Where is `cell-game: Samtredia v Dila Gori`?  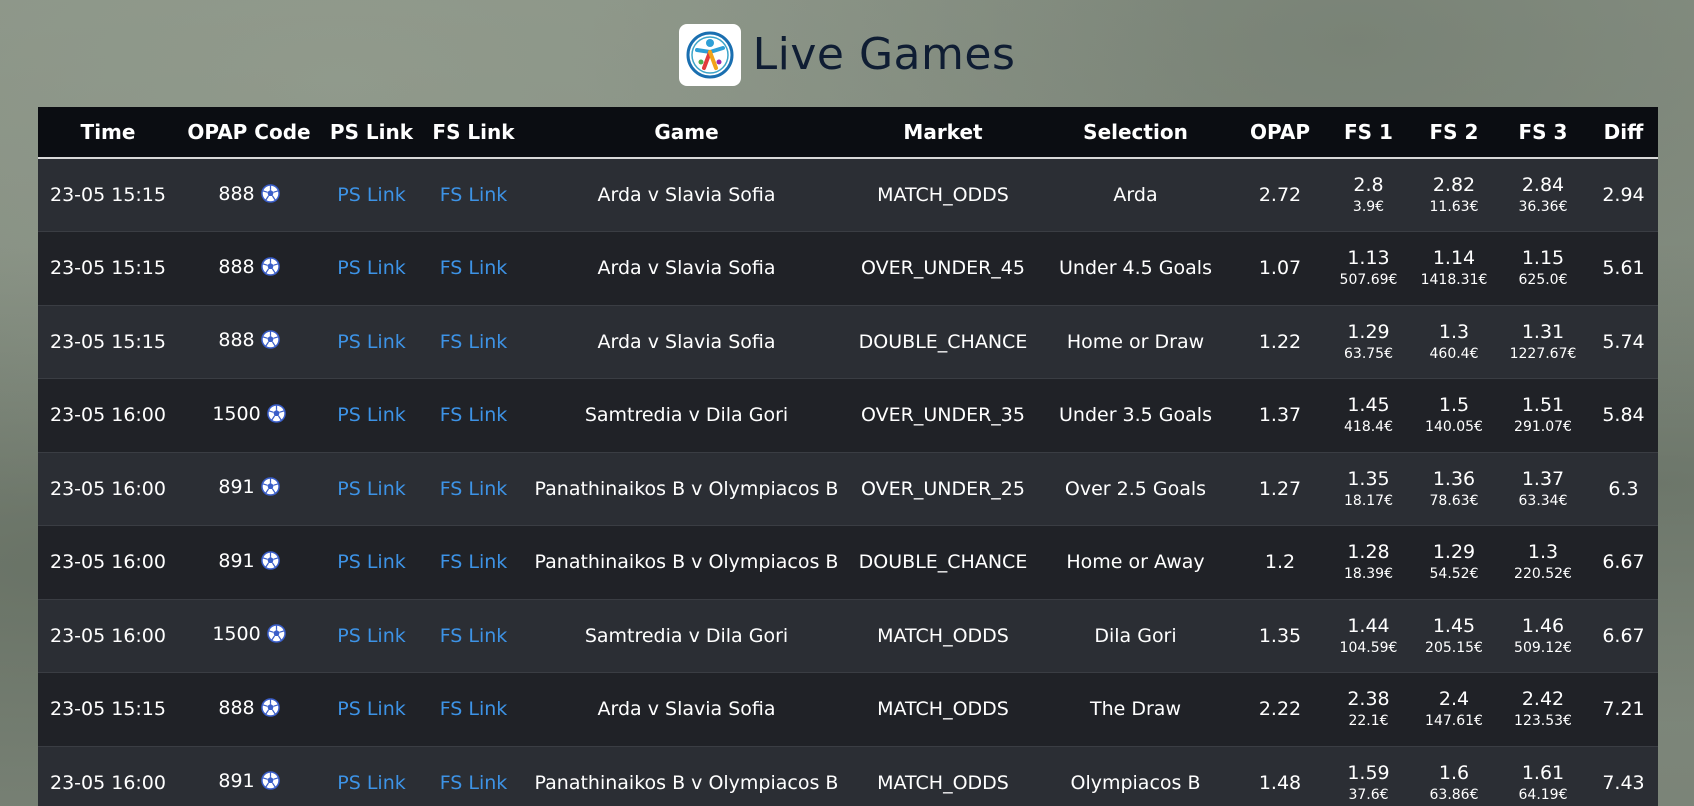
cell-game: Samtredia v Dila Gori is located at coordinates (686, 416).